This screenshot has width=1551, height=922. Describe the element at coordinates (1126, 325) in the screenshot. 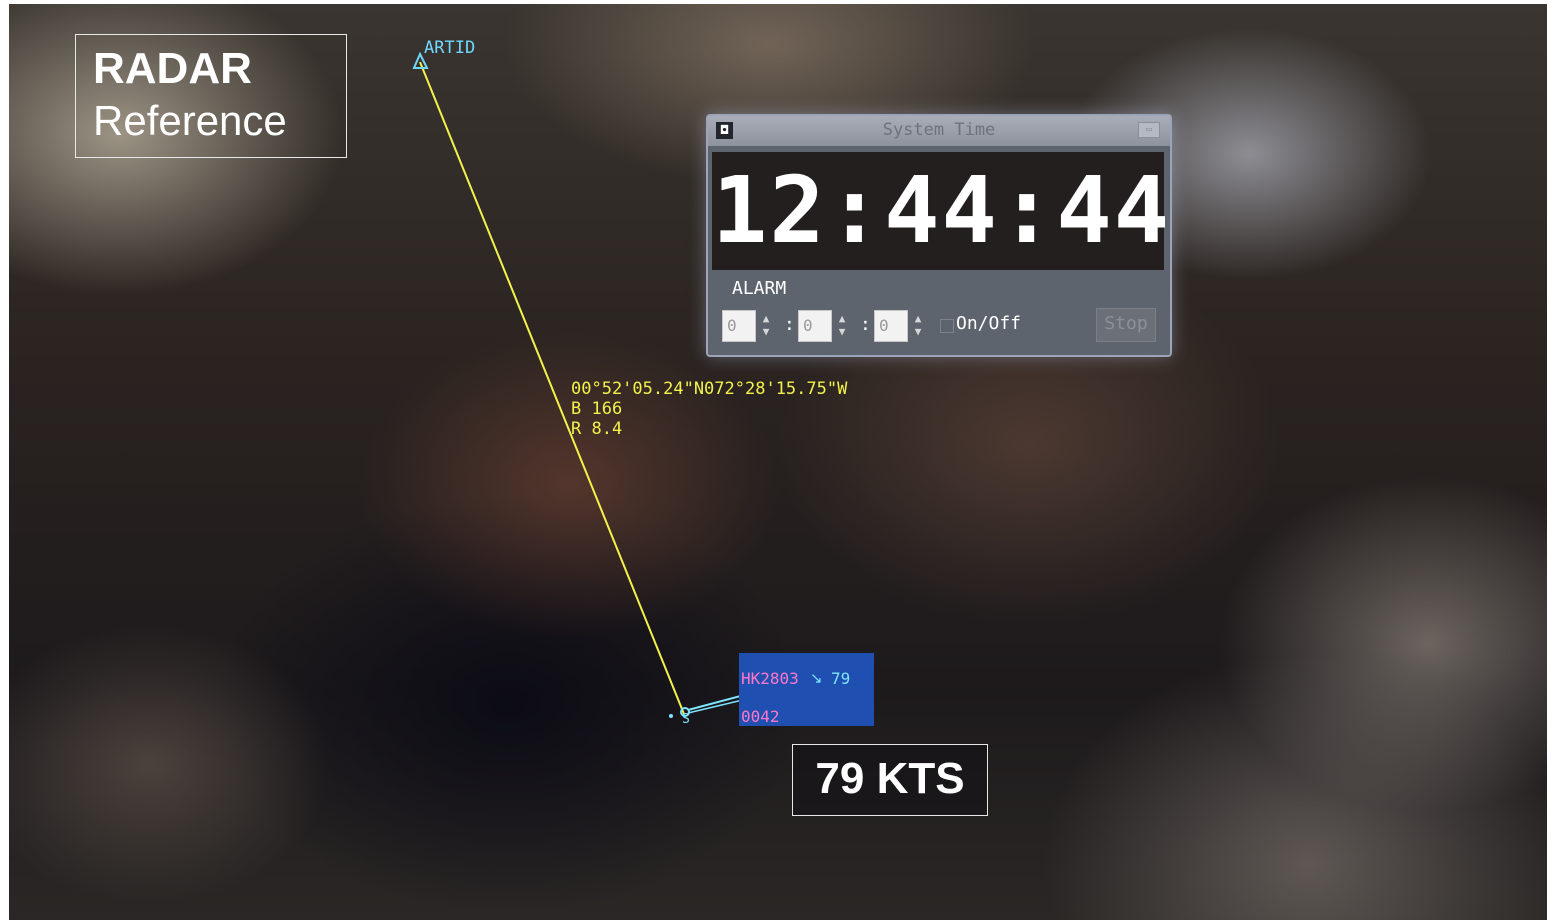

I see `alarm-stop-button: Stop` at that location.